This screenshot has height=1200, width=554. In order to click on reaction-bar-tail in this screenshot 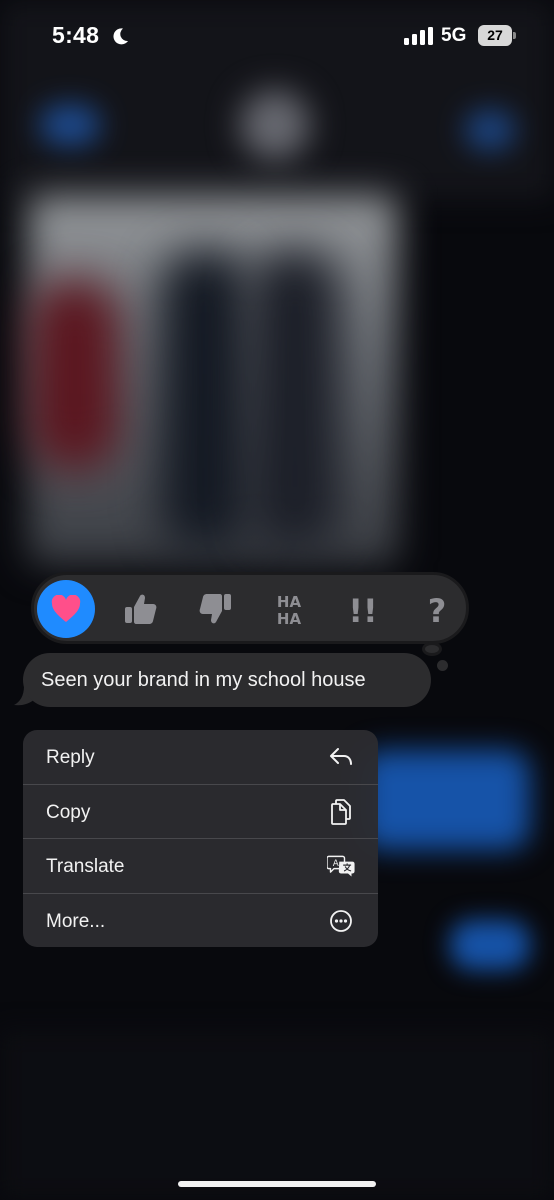, I will do `click(432, 649)`.